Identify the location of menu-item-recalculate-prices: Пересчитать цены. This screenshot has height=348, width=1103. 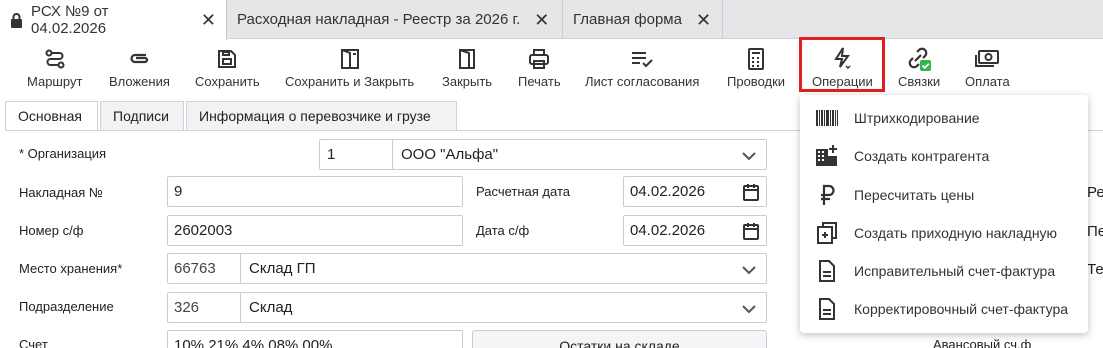
(944, 195).